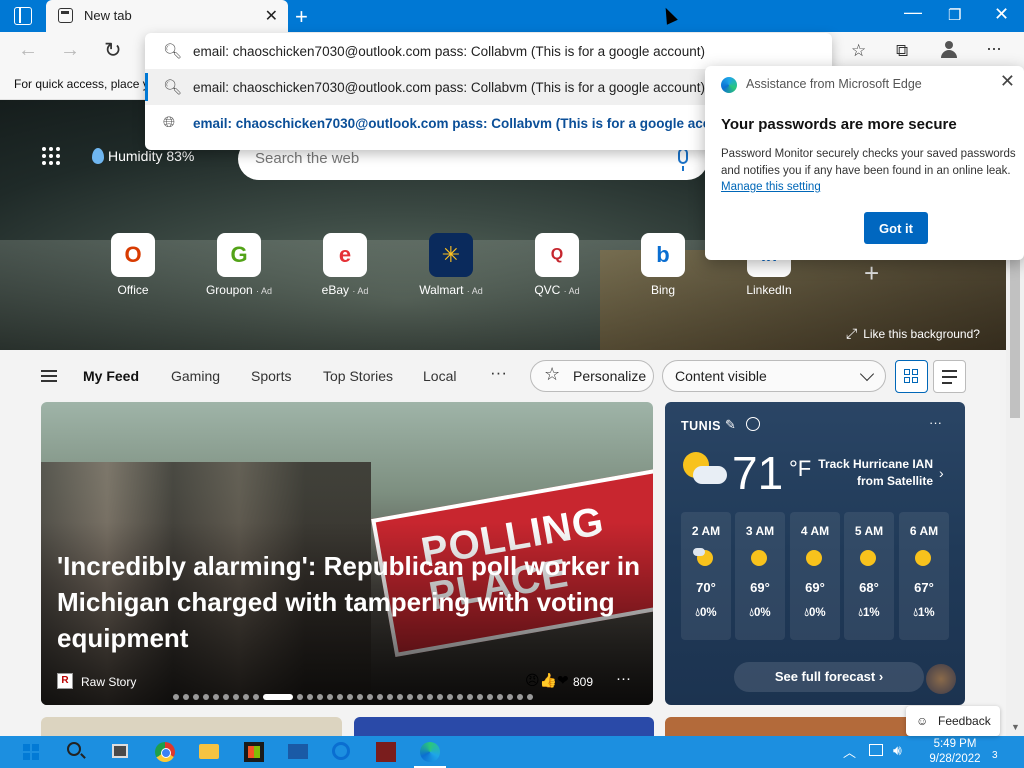 This screenshot has width=1024, height=768. I want to click on feedback-button: ☺ Feedback, so click(953, 721).